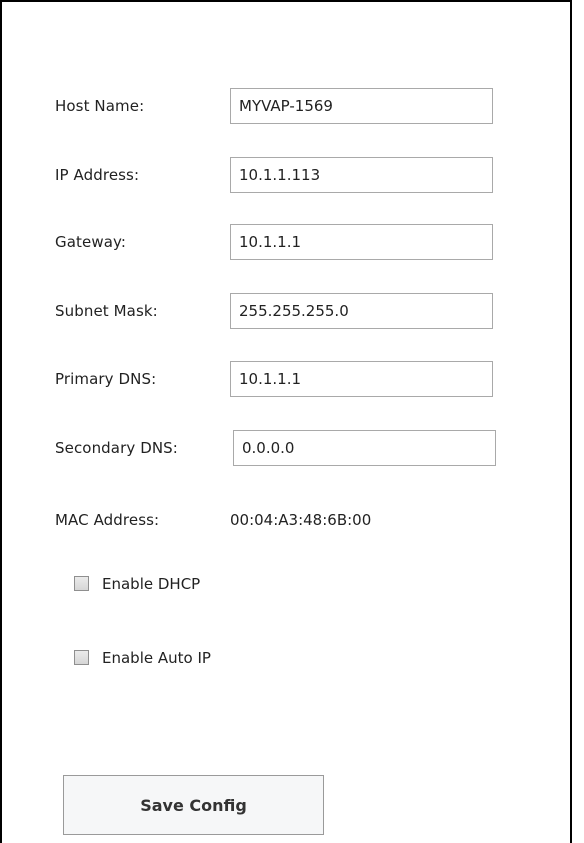  I want to click on mac-address-row: MAC Address: 00:04:A3:48:6B:00, so click(295, 520).